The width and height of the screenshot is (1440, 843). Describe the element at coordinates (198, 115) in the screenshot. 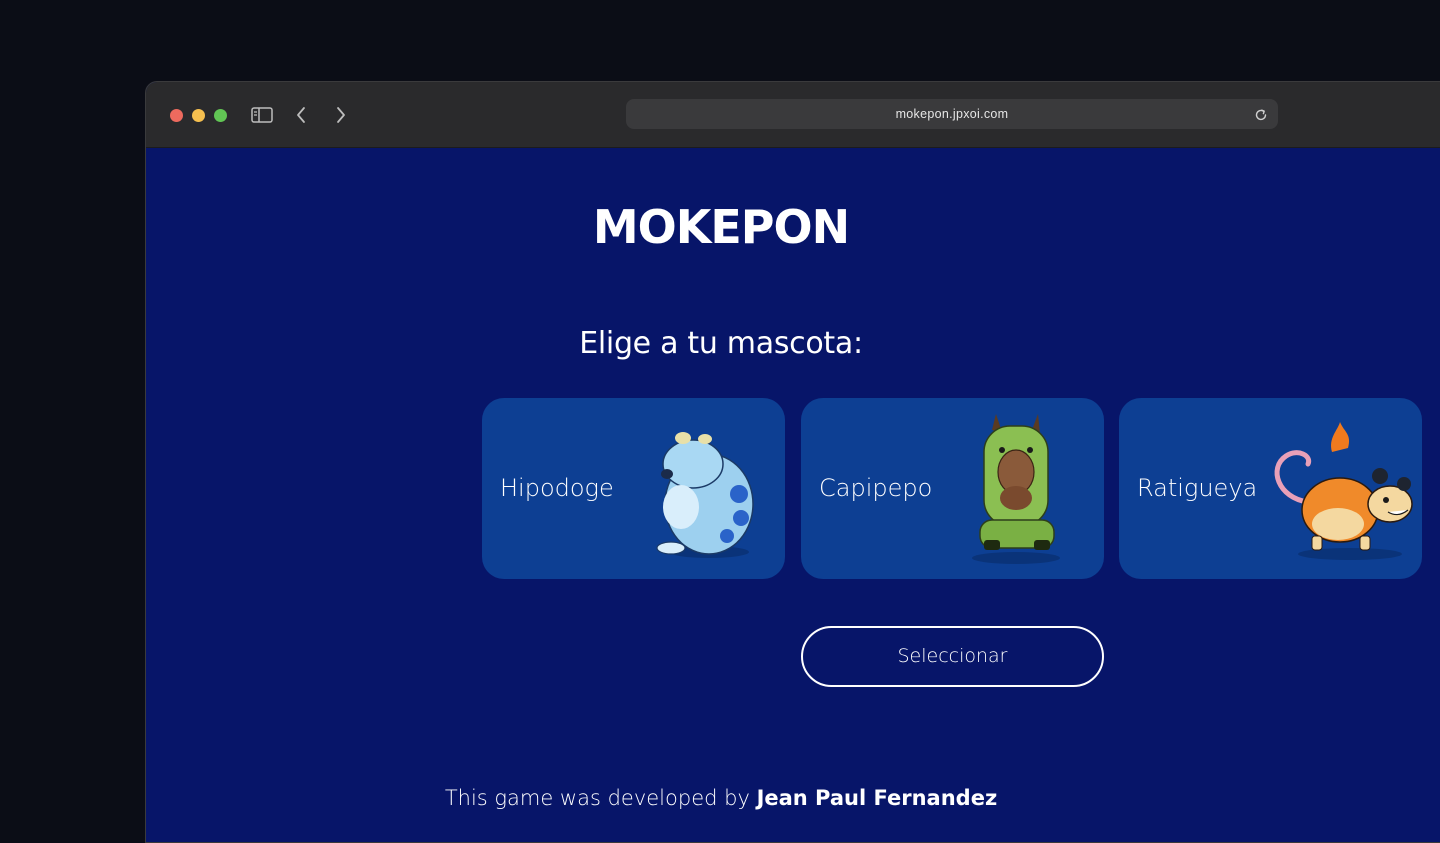

I see `minimize-window-button` at that location.